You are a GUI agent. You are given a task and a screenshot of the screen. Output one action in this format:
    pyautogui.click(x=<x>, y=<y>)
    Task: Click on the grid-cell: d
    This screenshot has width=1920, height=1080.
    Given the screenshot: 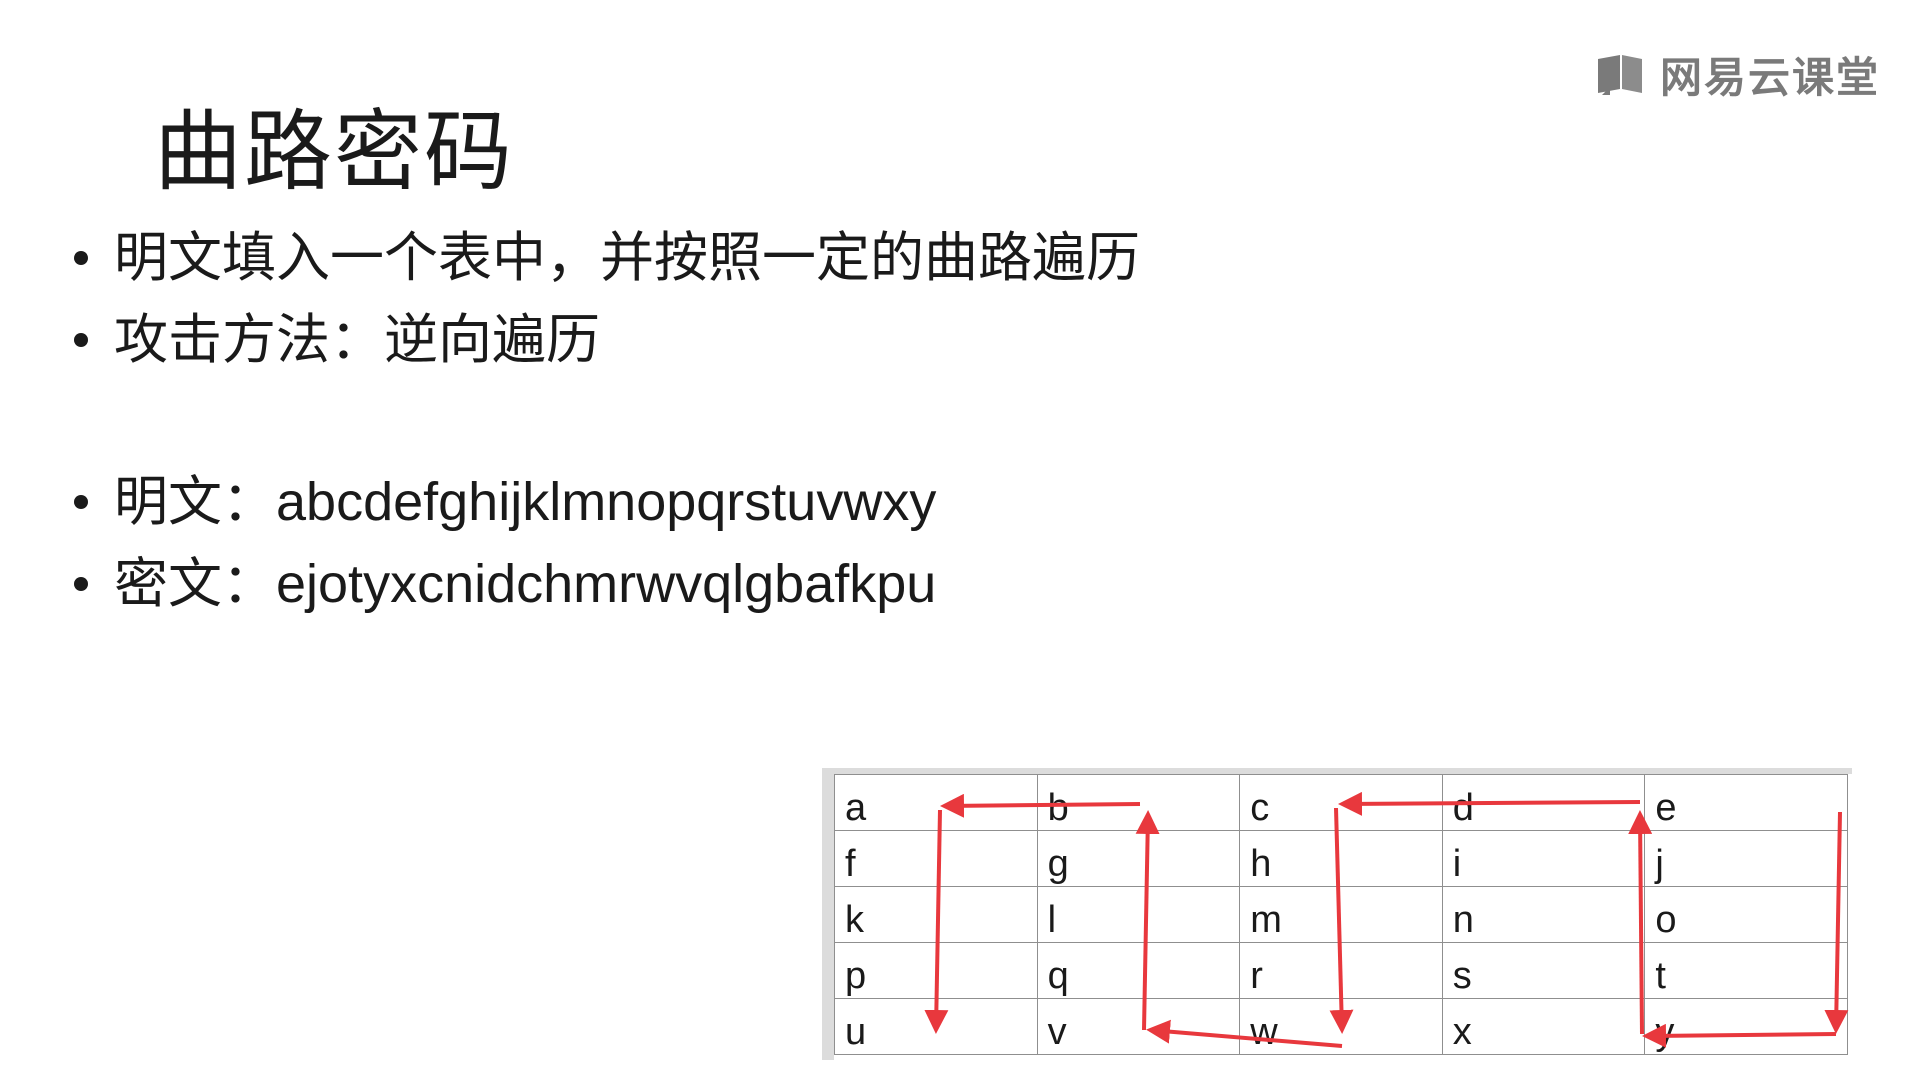 What is the action you would take?
    pyautogui.click(x=1543, y=802)
    